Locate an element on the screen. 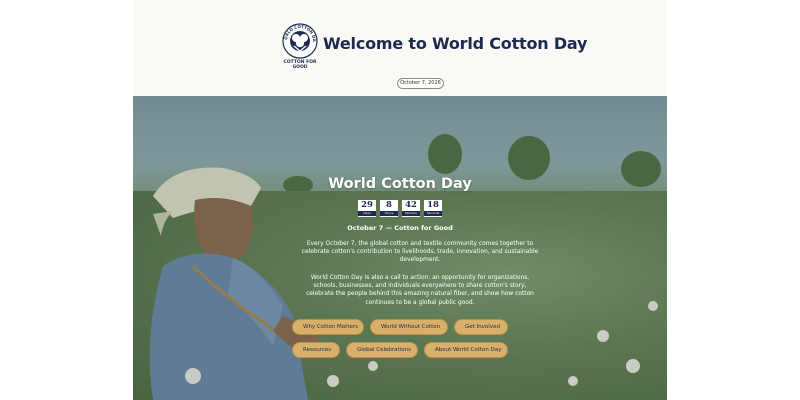 The width and height of the screenshot is (800, 400). resources-button: Resources is located at coordinates (316, 350).